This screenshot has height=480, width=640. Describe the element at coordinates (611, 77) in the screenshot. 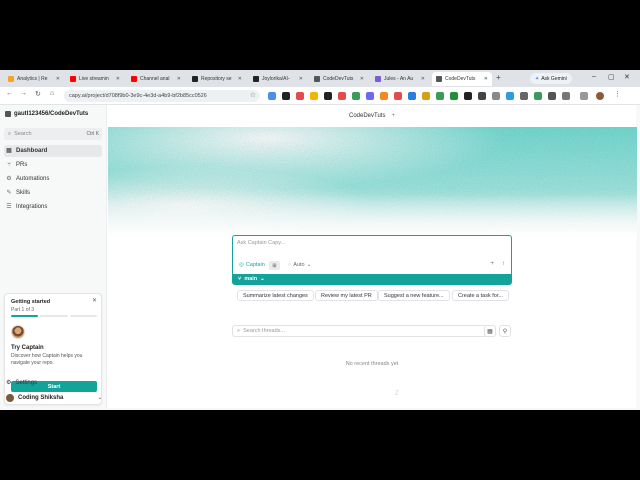

I see `maximize-icon: ▢` at that location.